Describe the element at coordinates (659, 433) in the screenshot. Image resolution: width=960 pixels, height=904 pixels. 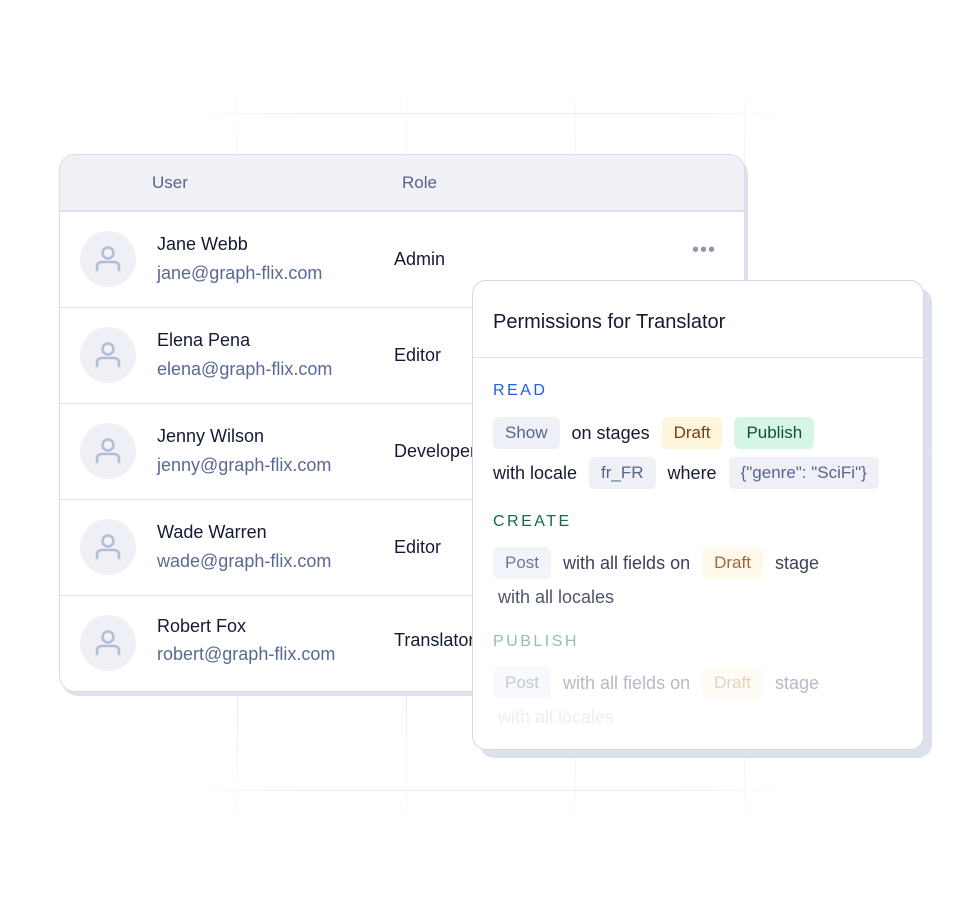
I see `read-rule-line-1: Show on stages Draft Publish` at that location.